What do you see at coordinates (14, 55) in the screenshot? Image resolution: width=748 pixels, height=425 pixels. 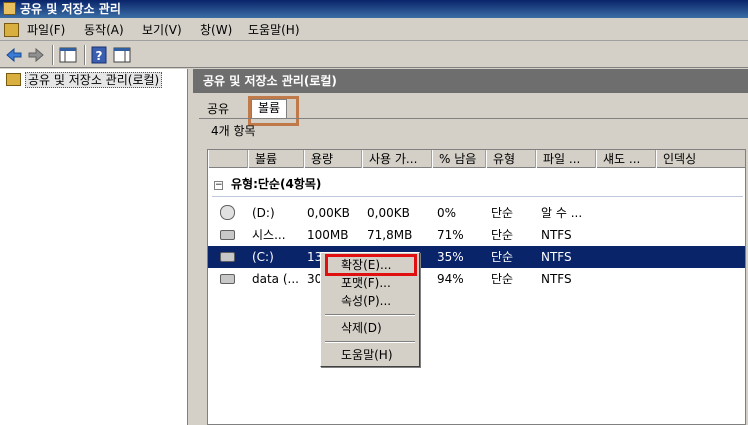 I see `back-arrow-icon` at bounding box center [14, 55].